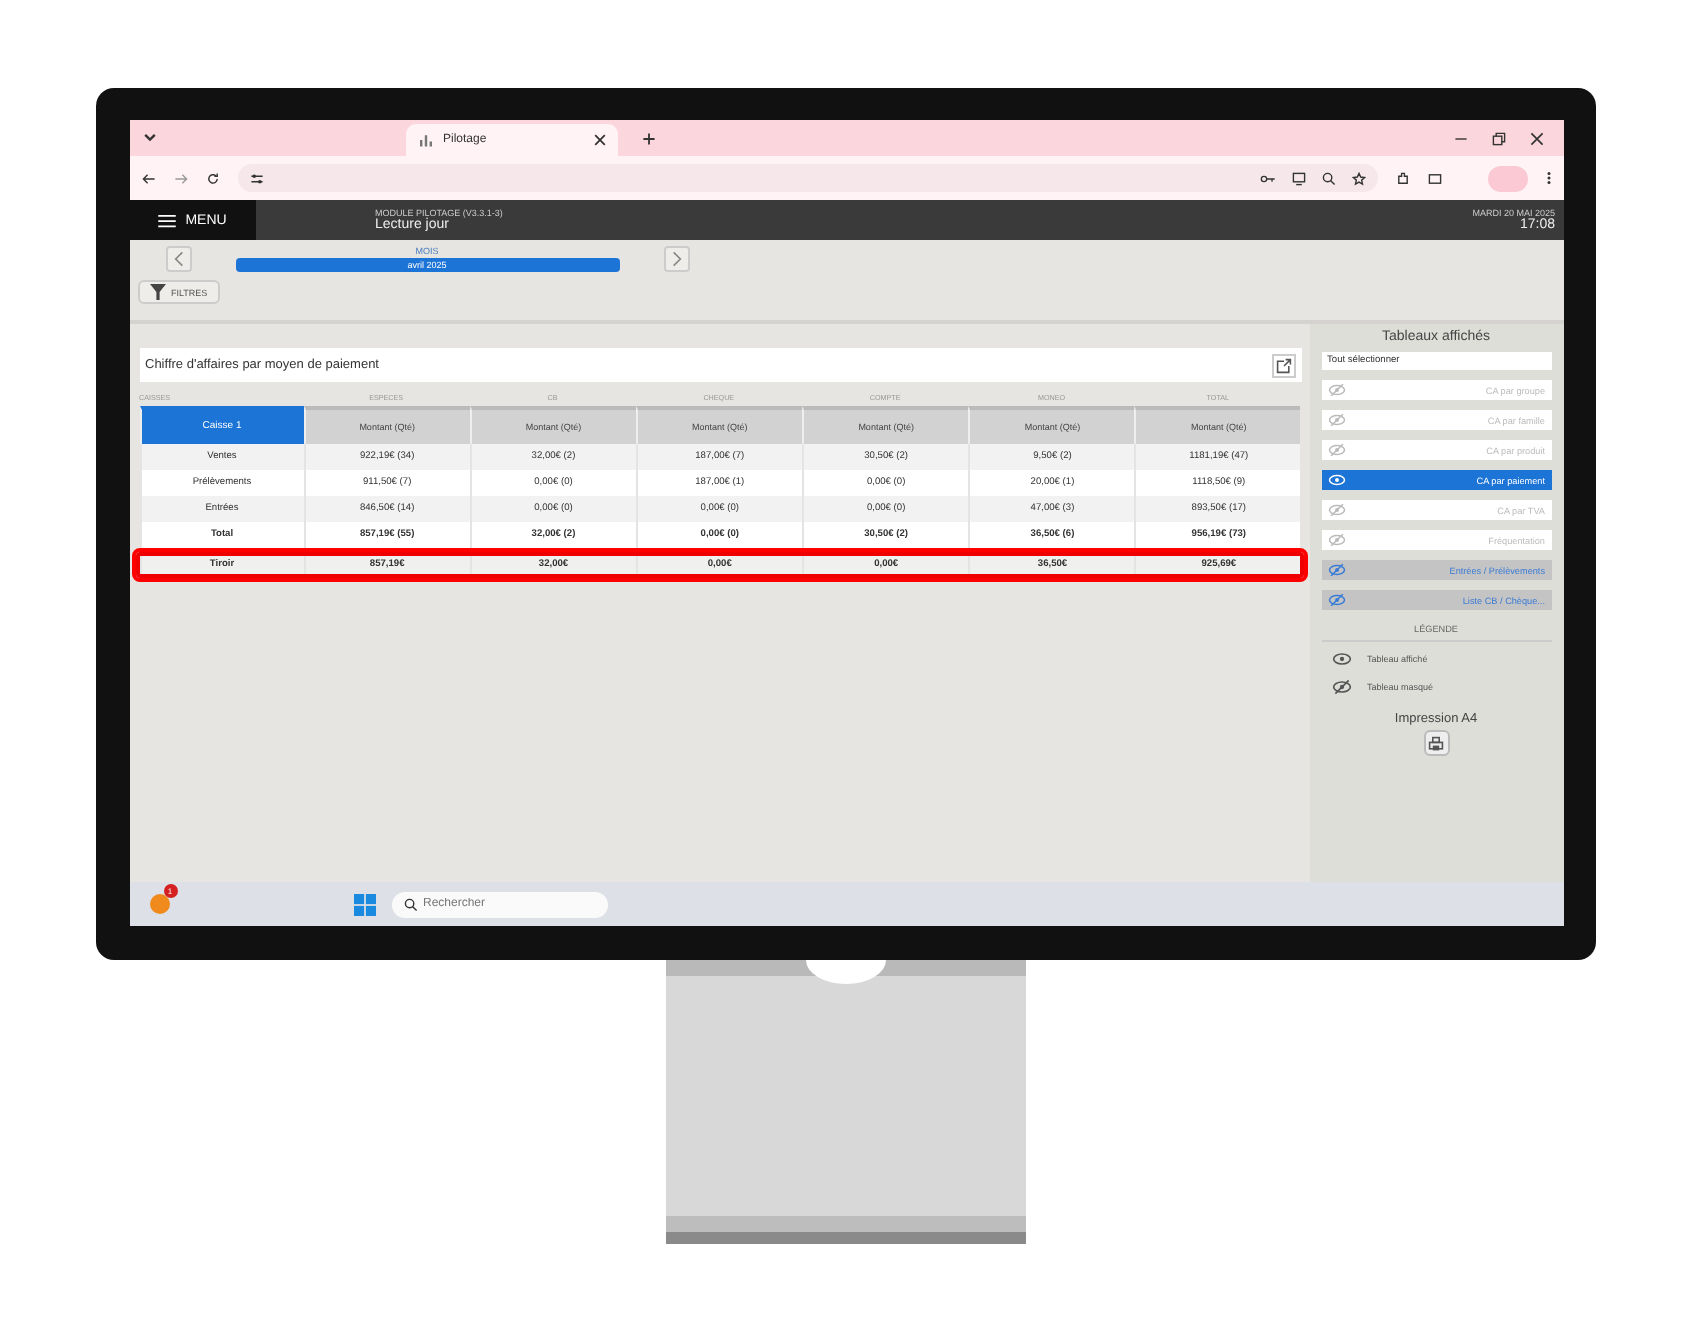  What do you see at coordinates (1328, 178) in the screenshot?
I see `zoom-icon` at bounding box center [1328, 178].